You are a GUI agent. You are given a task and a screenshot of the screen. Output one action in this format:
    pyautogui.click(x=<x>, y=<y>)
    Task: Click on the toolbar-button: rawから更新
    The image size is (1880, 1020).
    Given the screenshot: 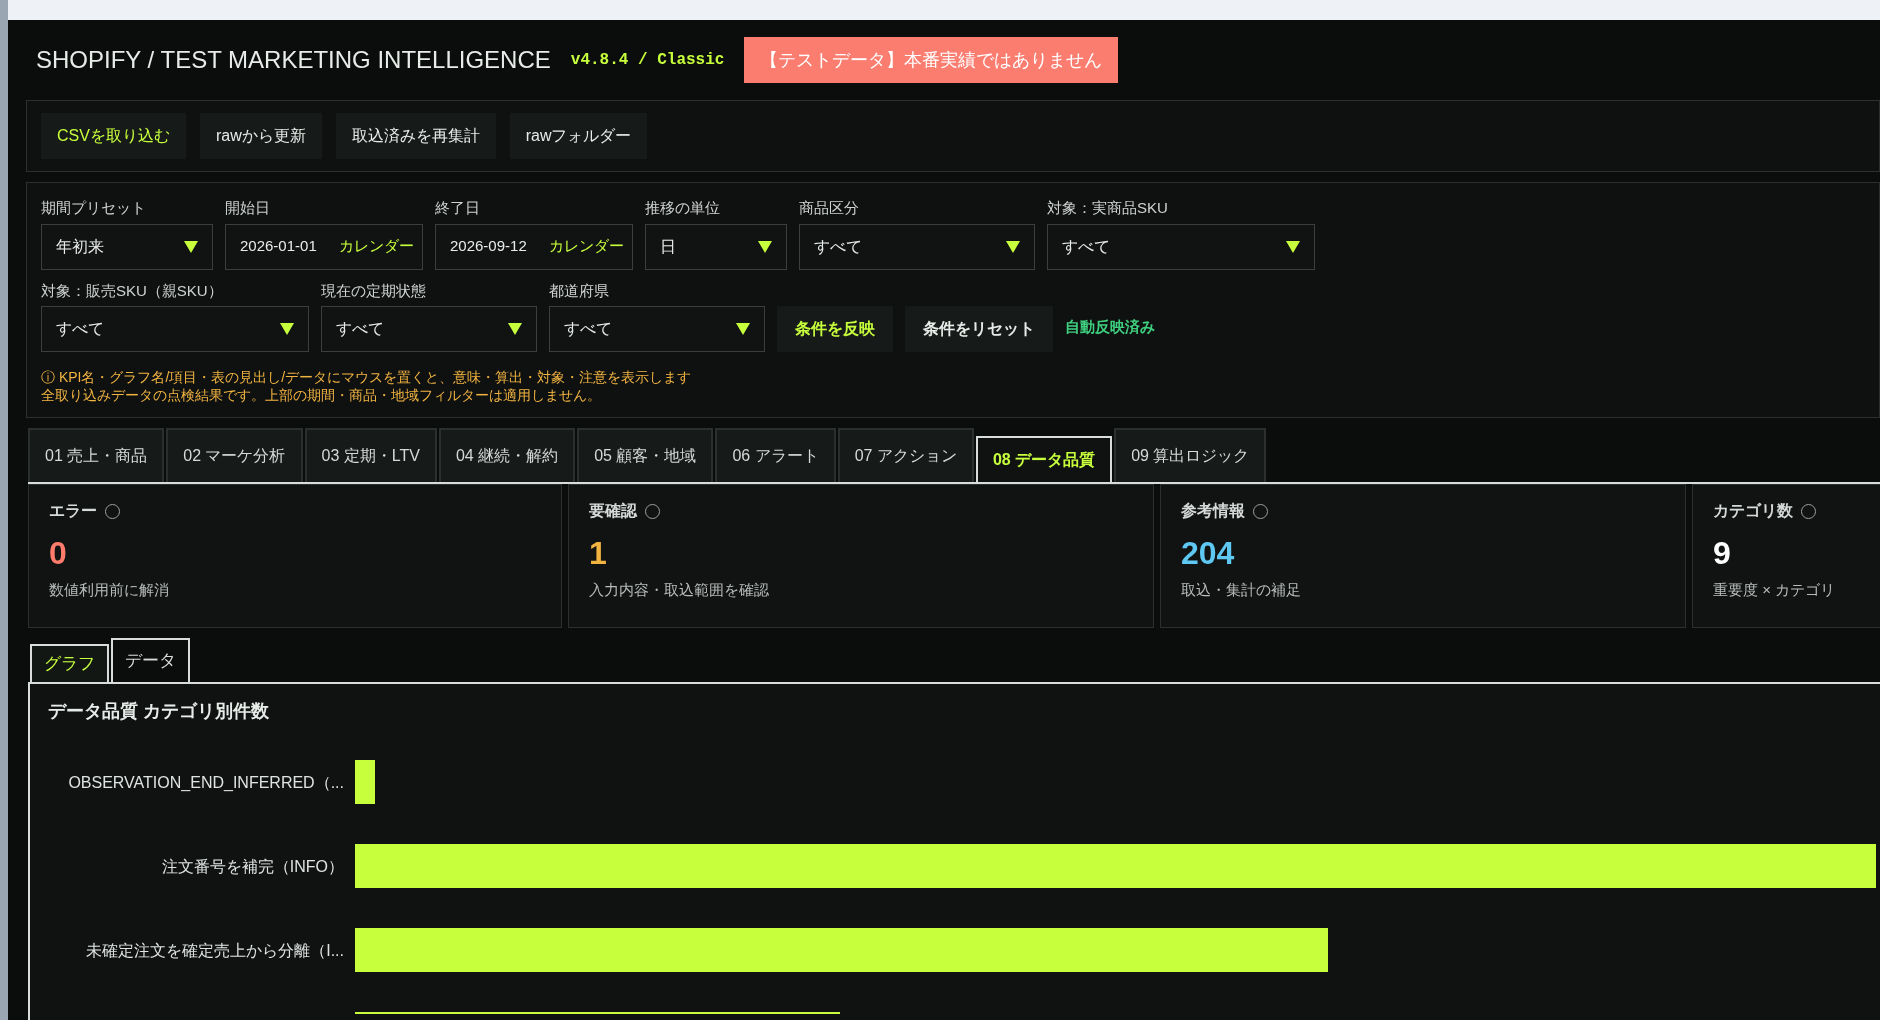 What is the action you would take?
    pyautogui.click(x=260, y=136)
    